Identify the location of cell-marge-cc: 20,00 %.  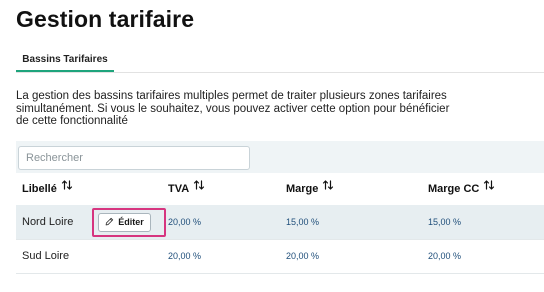
(445, 256).